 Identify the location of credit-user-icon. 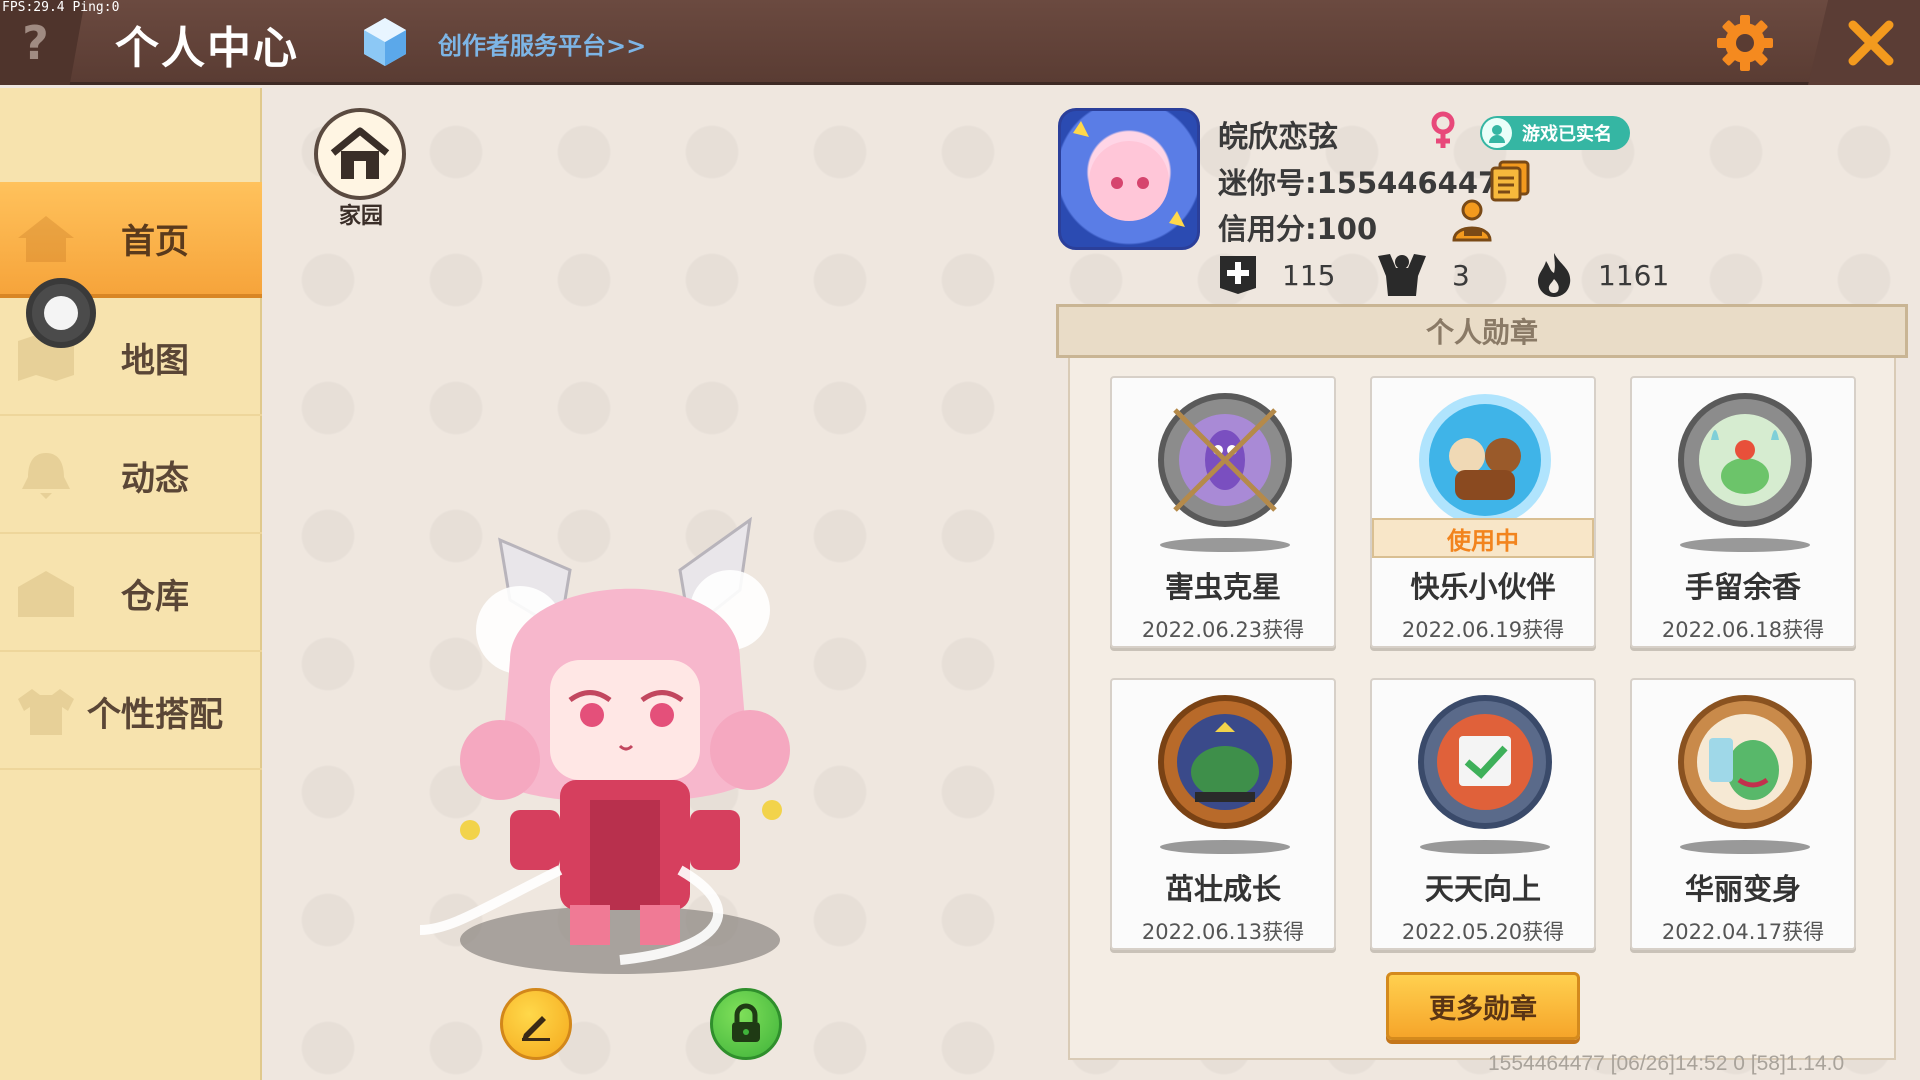
(1472, 220).